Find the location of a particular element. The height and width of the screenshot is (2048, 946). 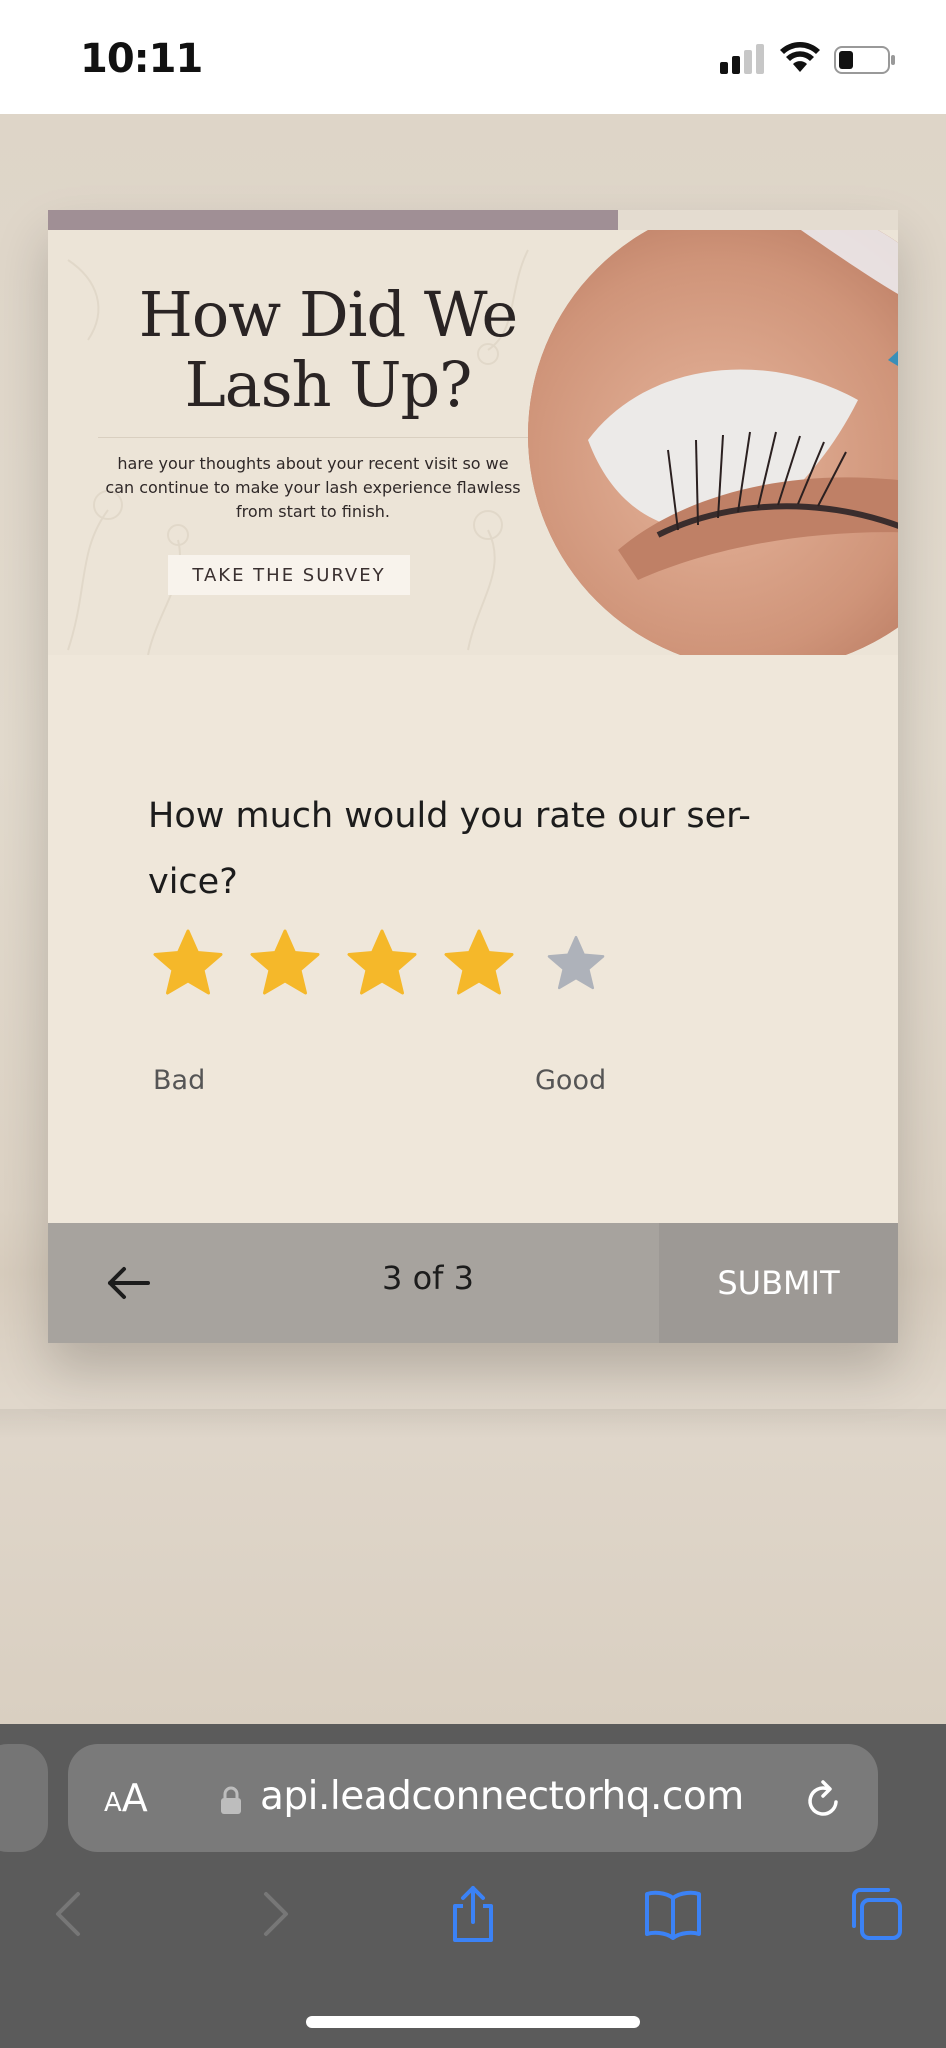

back-button is located at coordinates (128, 1283).